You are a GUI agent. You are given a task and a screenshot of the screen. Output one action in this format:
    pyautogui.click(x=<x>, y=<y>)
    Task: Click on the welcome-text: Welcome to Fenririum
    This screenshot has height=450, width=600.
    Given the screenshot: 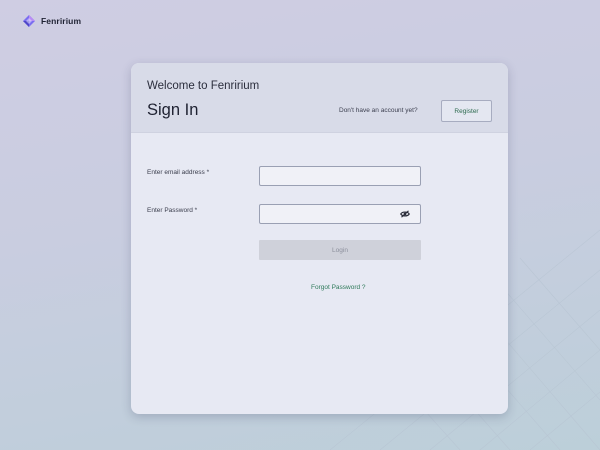 What is the action you would take?
    pyautogui.click(x=203, y=86)
    